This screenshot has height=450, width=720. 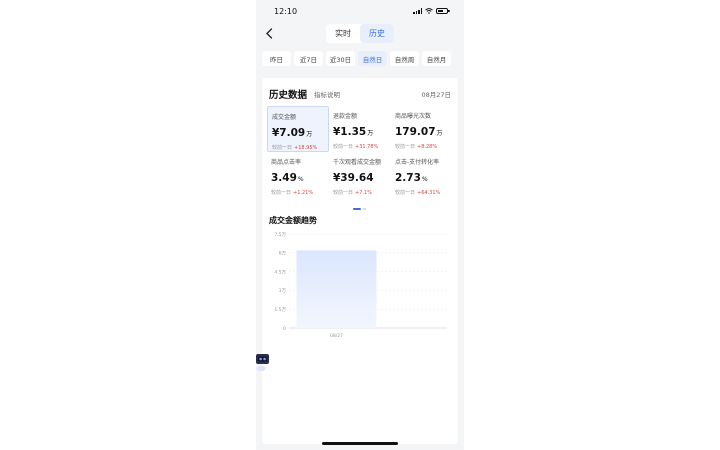 What do you see at coordinates (303, 193) in the screenshot?
I see `metric-change: +1.21%` at bounding box center [303, 193].